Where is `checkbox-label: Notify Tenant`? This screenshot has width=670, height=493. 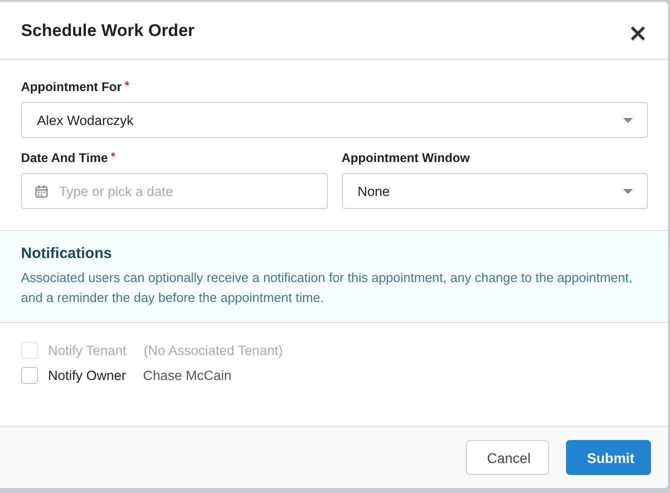
checkbox-label: Notify Tenant is located at coordinates (87, 350).